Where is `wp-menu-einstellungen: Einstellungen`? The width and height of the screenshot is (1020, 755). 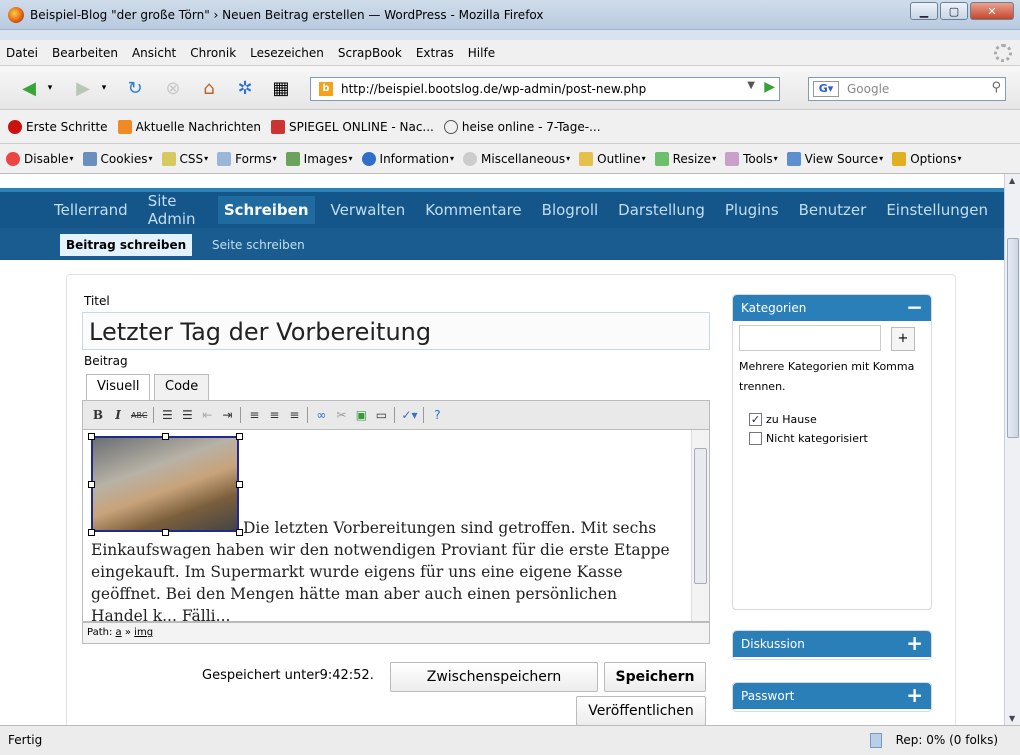 wp-menu-einstellungen: Einstellungen is located at coordinates (937, 210).